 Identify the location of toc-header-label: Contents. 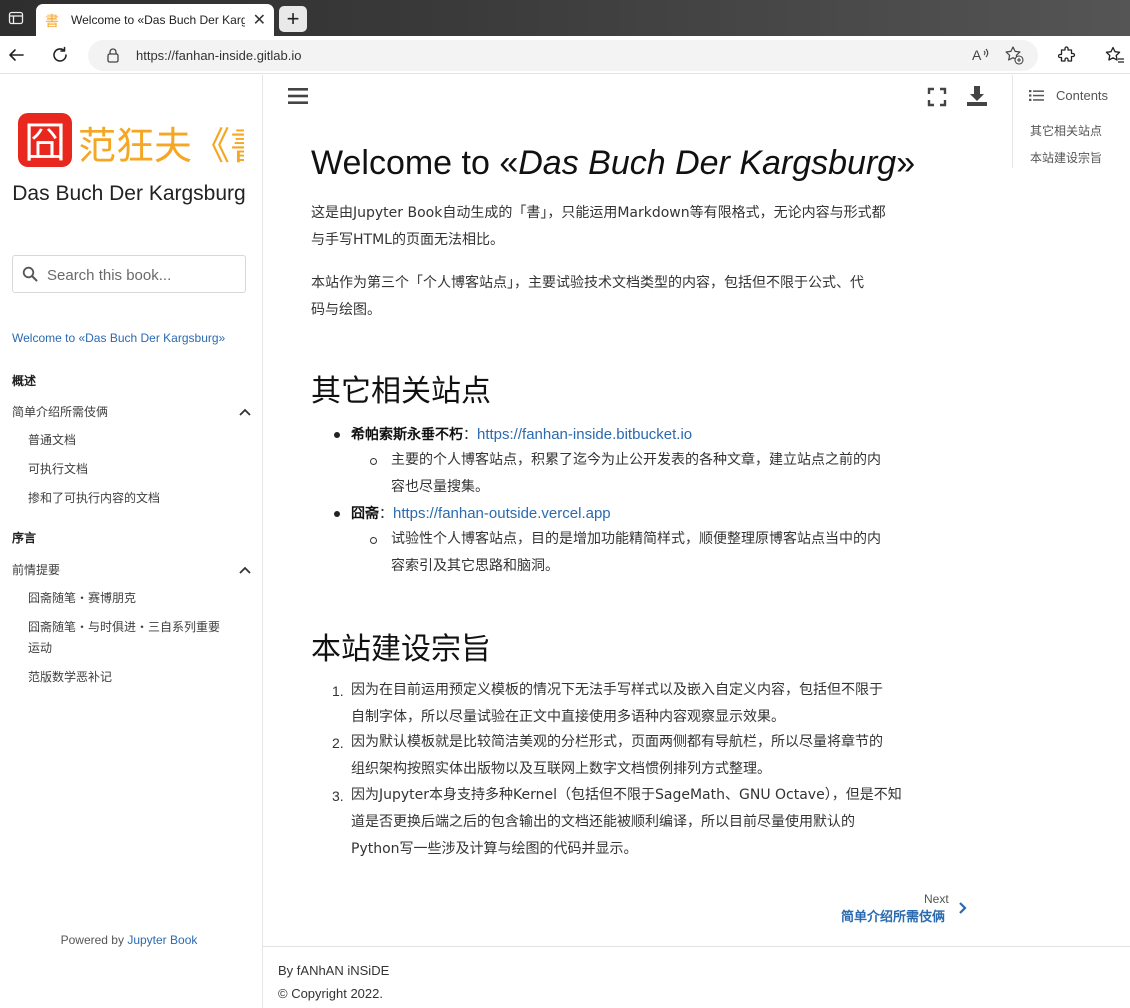
(1082, 95).